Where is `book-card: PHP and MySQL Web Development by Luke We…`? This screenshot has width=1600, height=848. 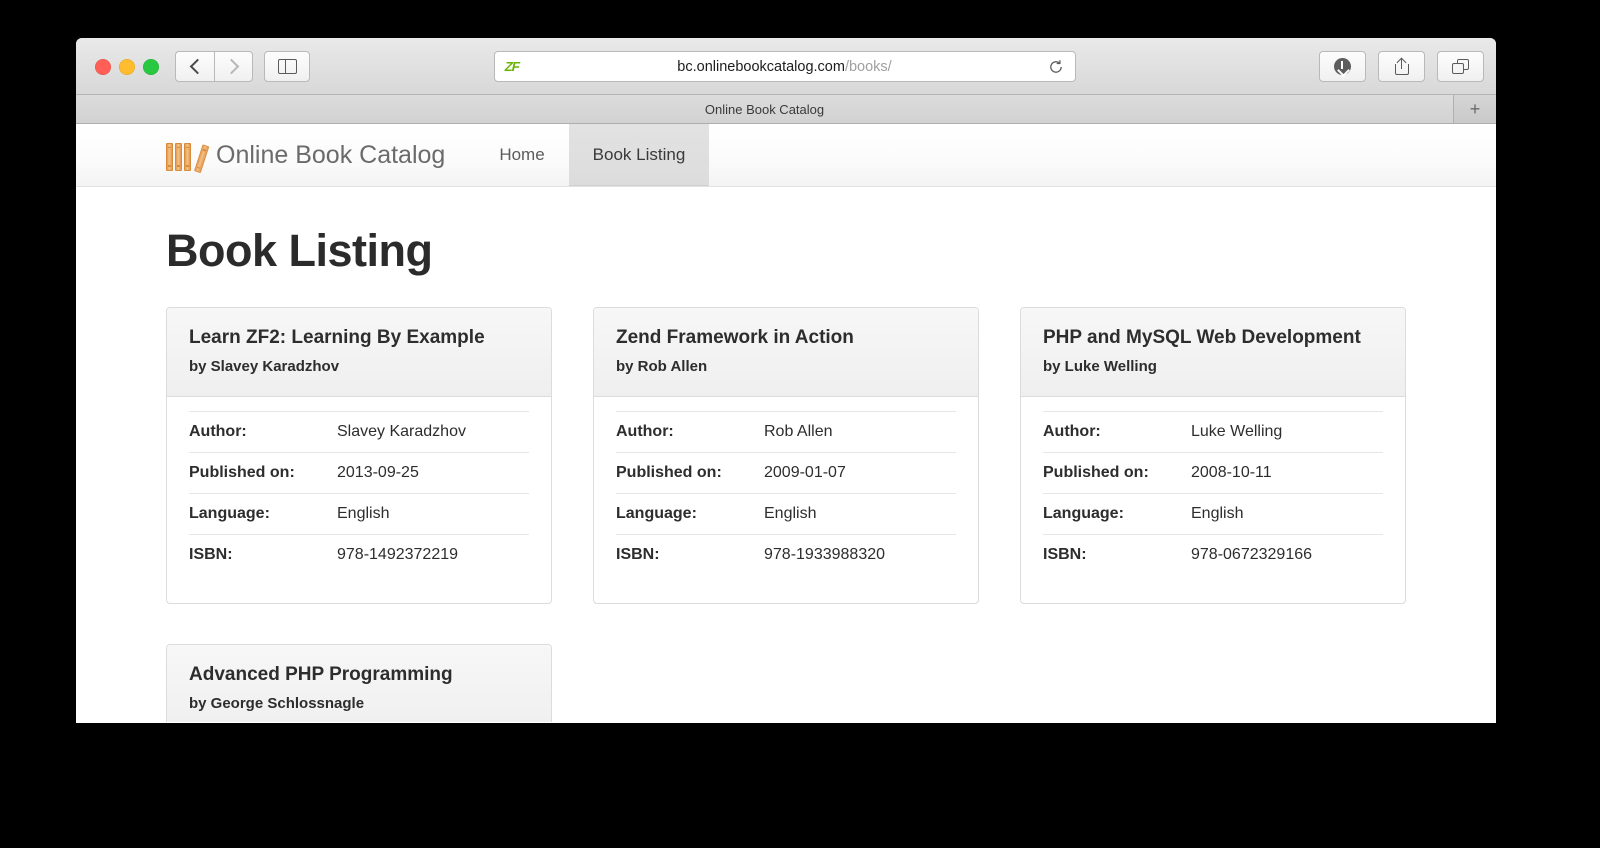 book-card: PHP and MySQL Web Development by Luke We… is located at coordinates (1213, 455).